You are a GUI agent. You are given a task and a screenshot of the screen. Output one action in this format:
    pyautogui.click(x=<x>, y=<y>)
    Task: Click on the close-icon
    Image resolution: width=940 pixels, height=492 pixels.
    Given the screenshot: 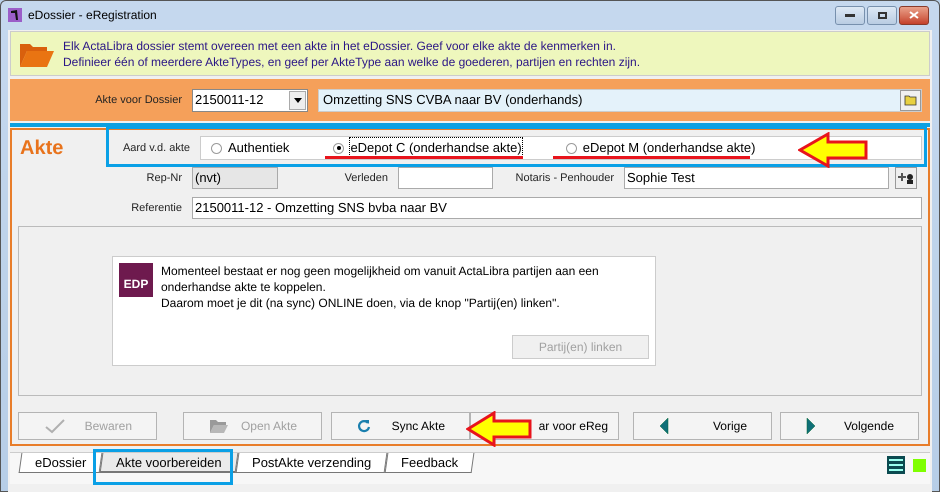 What is the action you would take?
    pyautogui.click(x=914, y=15)
    